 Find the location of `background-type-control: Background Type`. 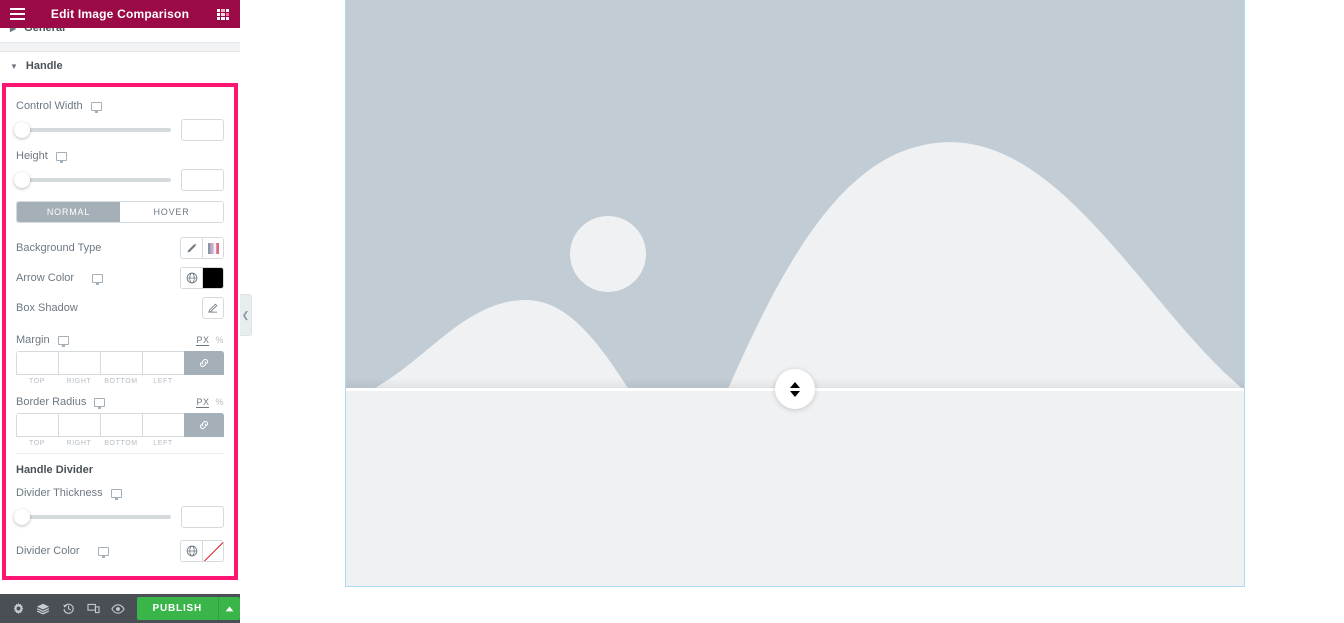

background-type-control: Background Type is located at coordinates (120, 248).